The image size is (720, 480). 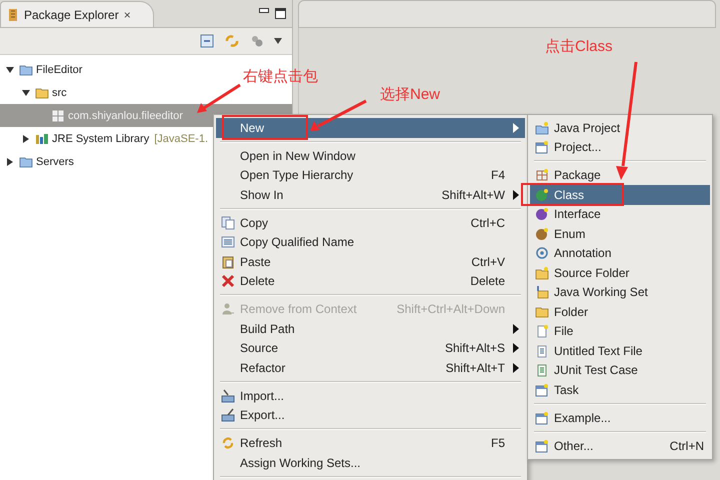 What do you see at coordinates (542, 175) in the screenshot?
I see `new-package-icon` at bounding box center [542, 175].